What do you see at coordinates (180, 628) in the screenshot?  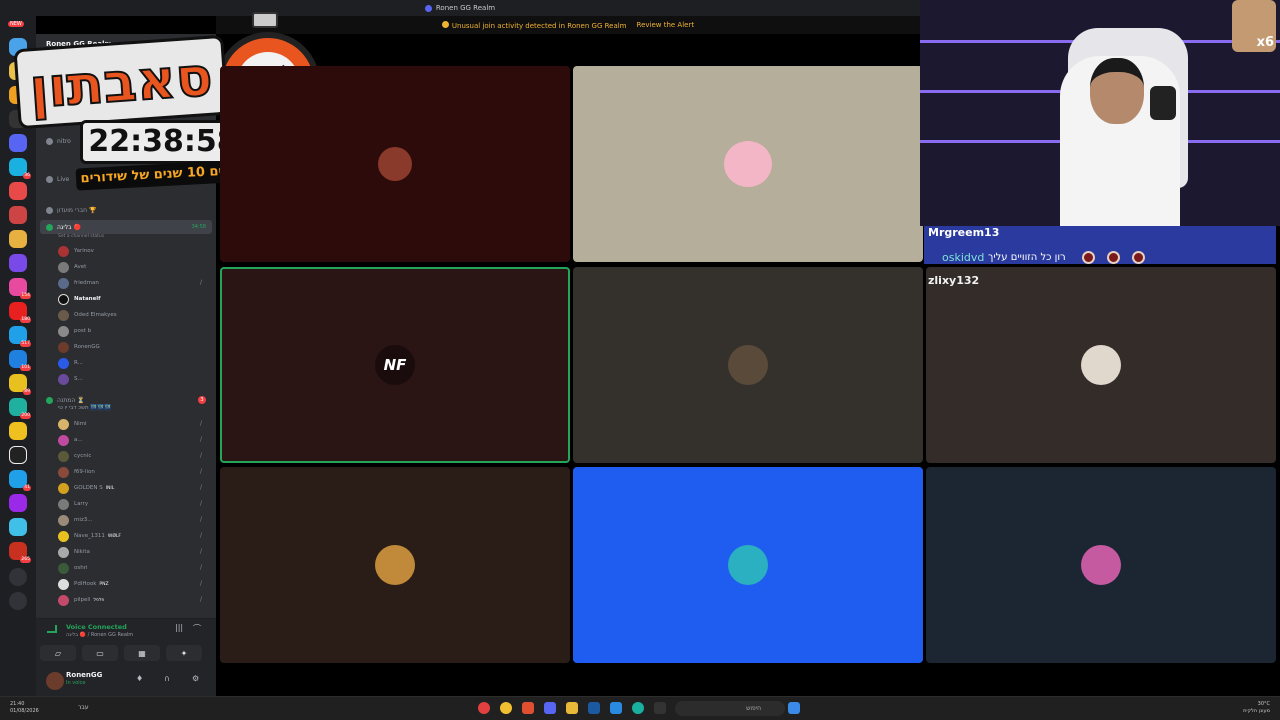 I see `noise-suppression-icon: |||` at bounding box center [180, 628].